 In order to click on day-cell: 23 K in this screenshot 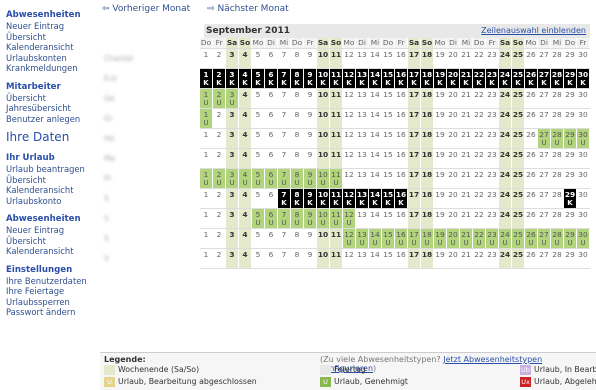, I will do `click(492, 78)`.